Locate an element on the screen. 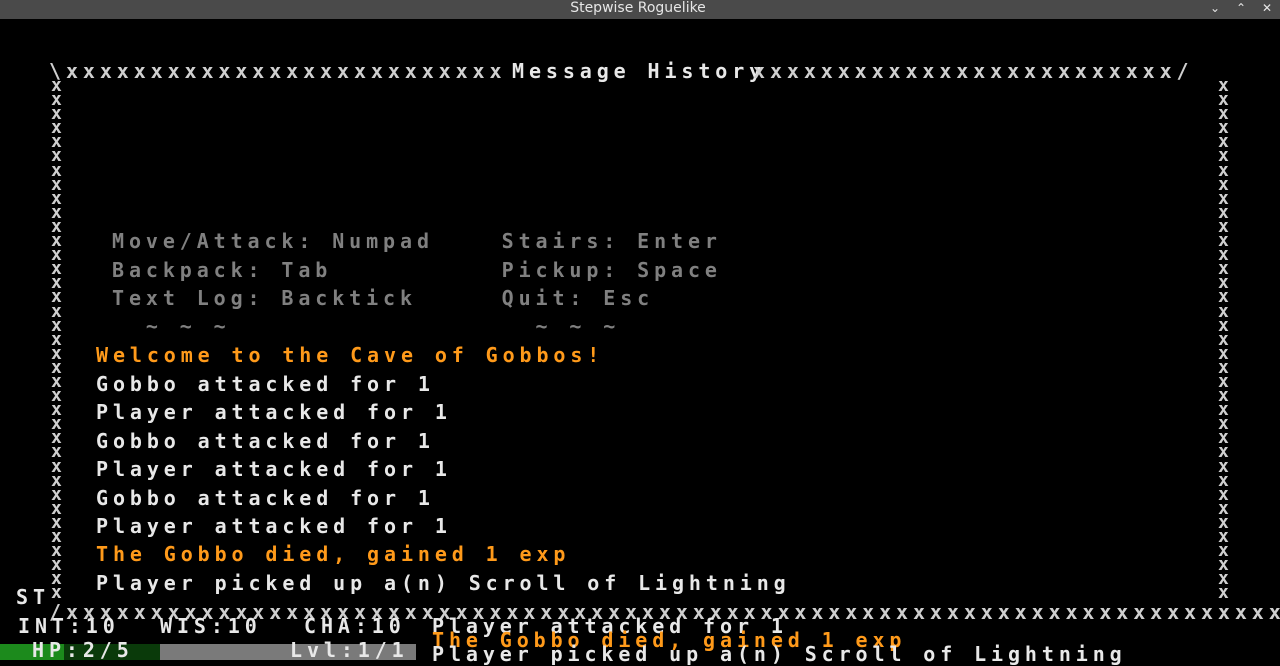 This screenshot has height=666, width=1280. panel-border-top-left: \xxxxxxxxxxxxxxxxxxxxxxxxxx is located at coordinates (278, 71).